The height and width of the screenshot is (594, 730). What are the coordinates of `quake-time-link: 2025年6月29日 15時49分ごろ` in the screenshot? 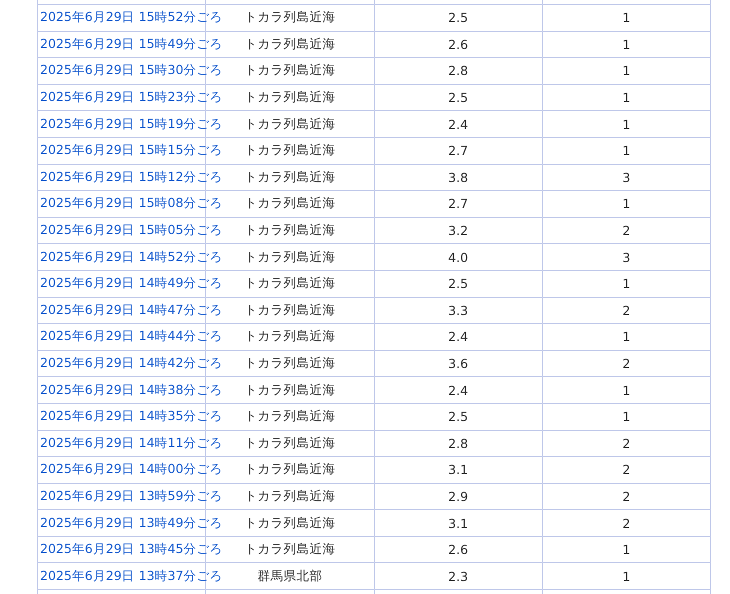 It's located at (131, 43).